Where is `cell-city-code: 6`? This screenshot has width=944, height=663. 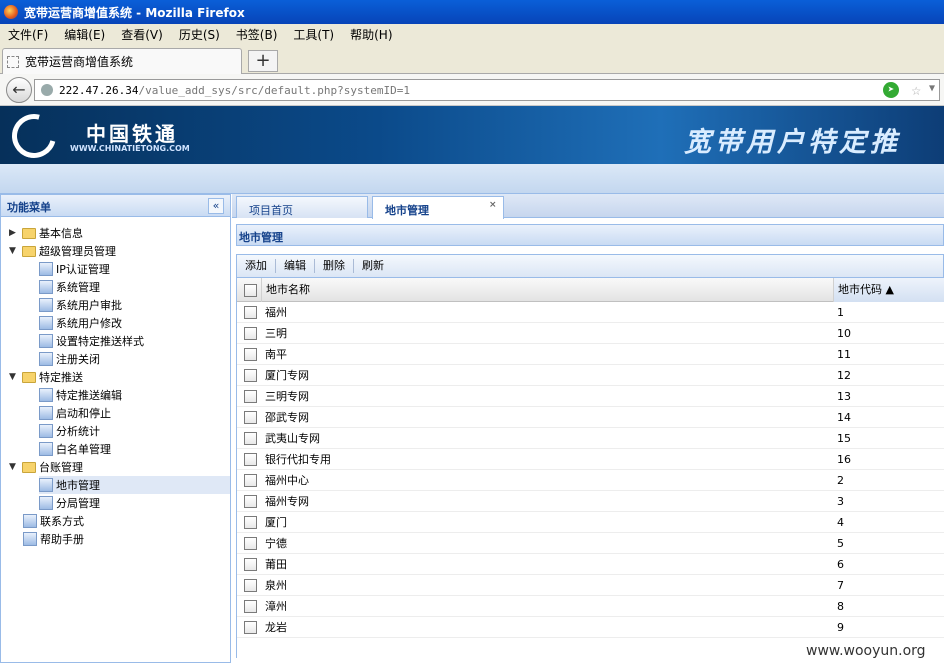
cell-city-code: 6 is located at coordinates (840, 564).